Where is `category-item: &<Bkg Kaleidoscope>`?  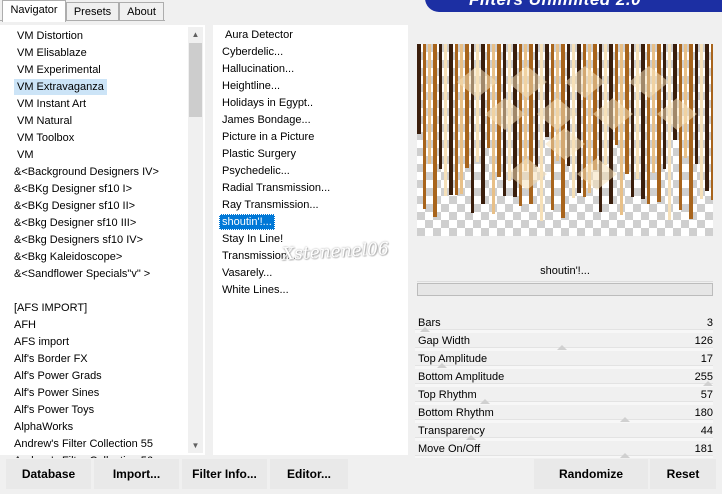 category-item: &<Bkg Kaleidoscope> is located at coordinates (68, 257).